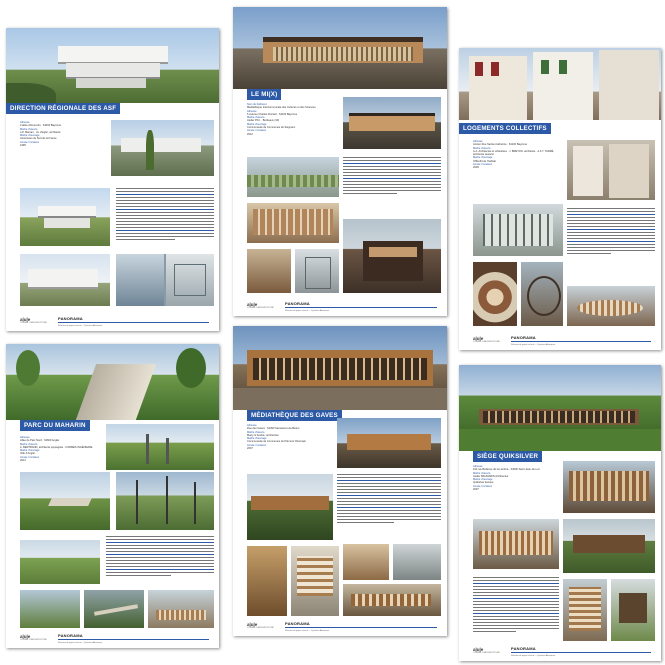  Describe the element at coordinates (264, 94) in the screenshot. I see `page-title: LE MI(X)` at that location.